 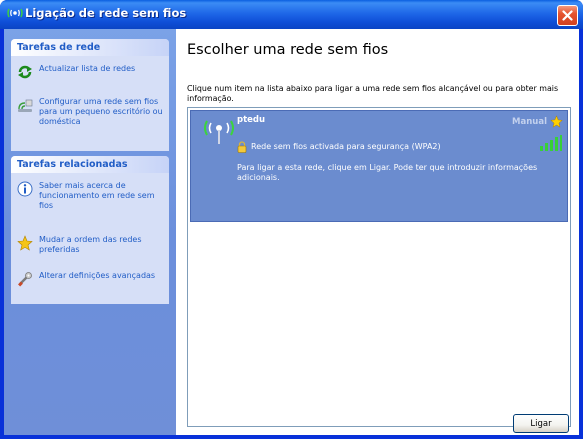 What do you see at coordinates (529, 122) in the screenshot?
I see `network-type: Manual` at bounding box center [529, 122].